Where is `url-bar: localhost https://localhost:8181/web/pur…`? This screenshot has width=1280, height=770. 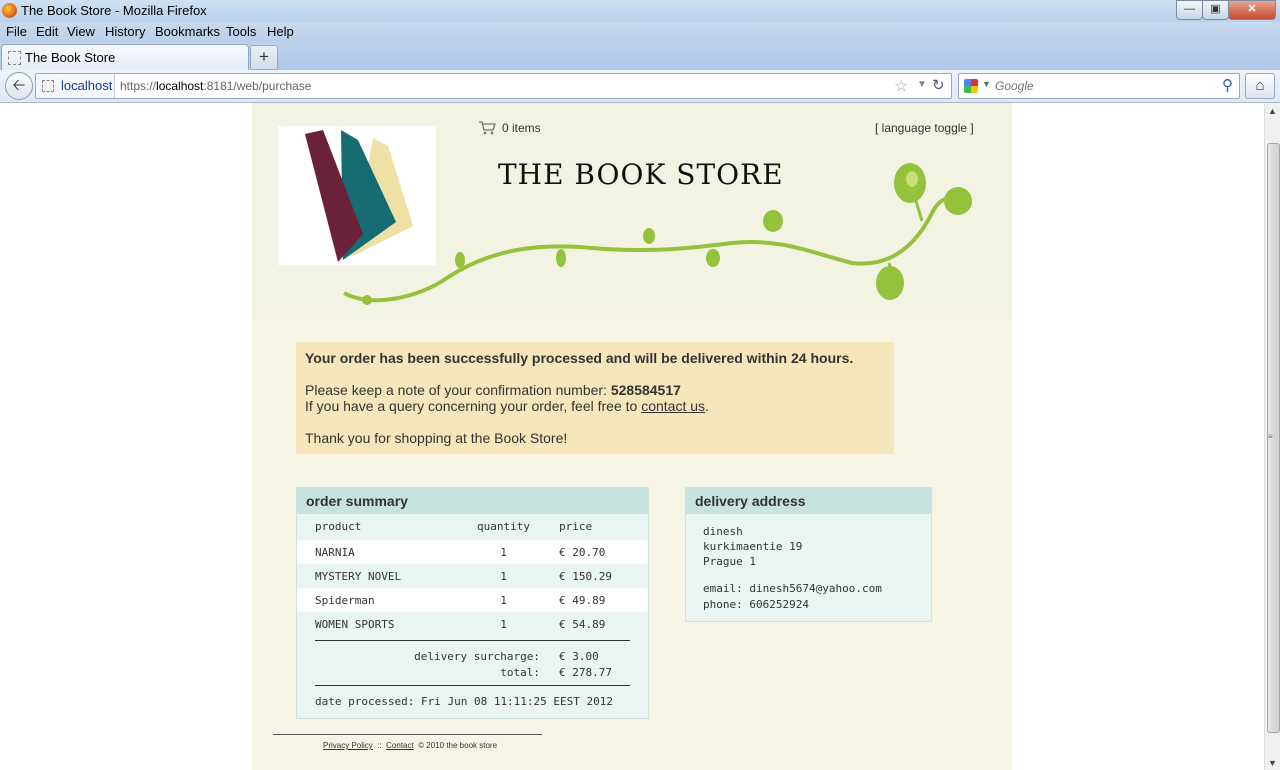
url-bar: localhost https://localhost:8181/web/pur… is located at coordinates (493, 86).